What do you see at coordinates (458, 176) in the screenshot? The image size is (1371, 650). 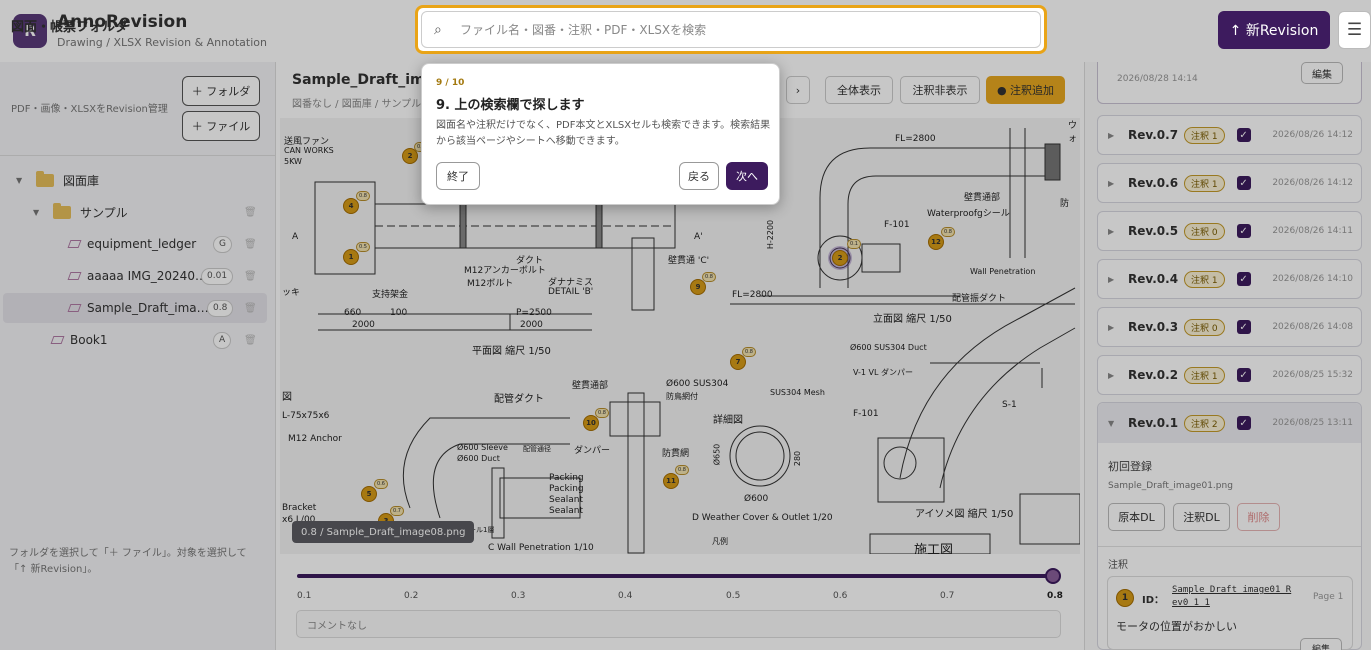 I see `tour-finish-button: 終了` at bounding box center [458, 176].